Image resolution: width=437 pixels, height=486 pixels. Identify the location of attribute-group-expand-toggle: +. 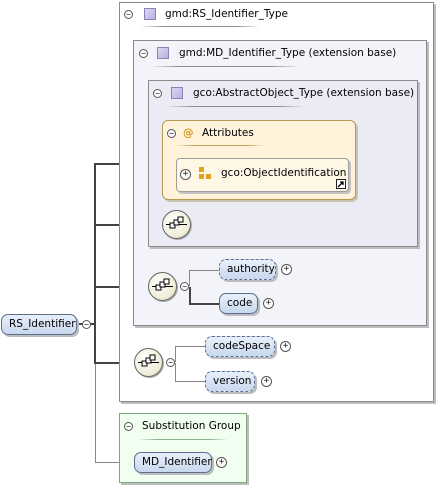
(185, 174).